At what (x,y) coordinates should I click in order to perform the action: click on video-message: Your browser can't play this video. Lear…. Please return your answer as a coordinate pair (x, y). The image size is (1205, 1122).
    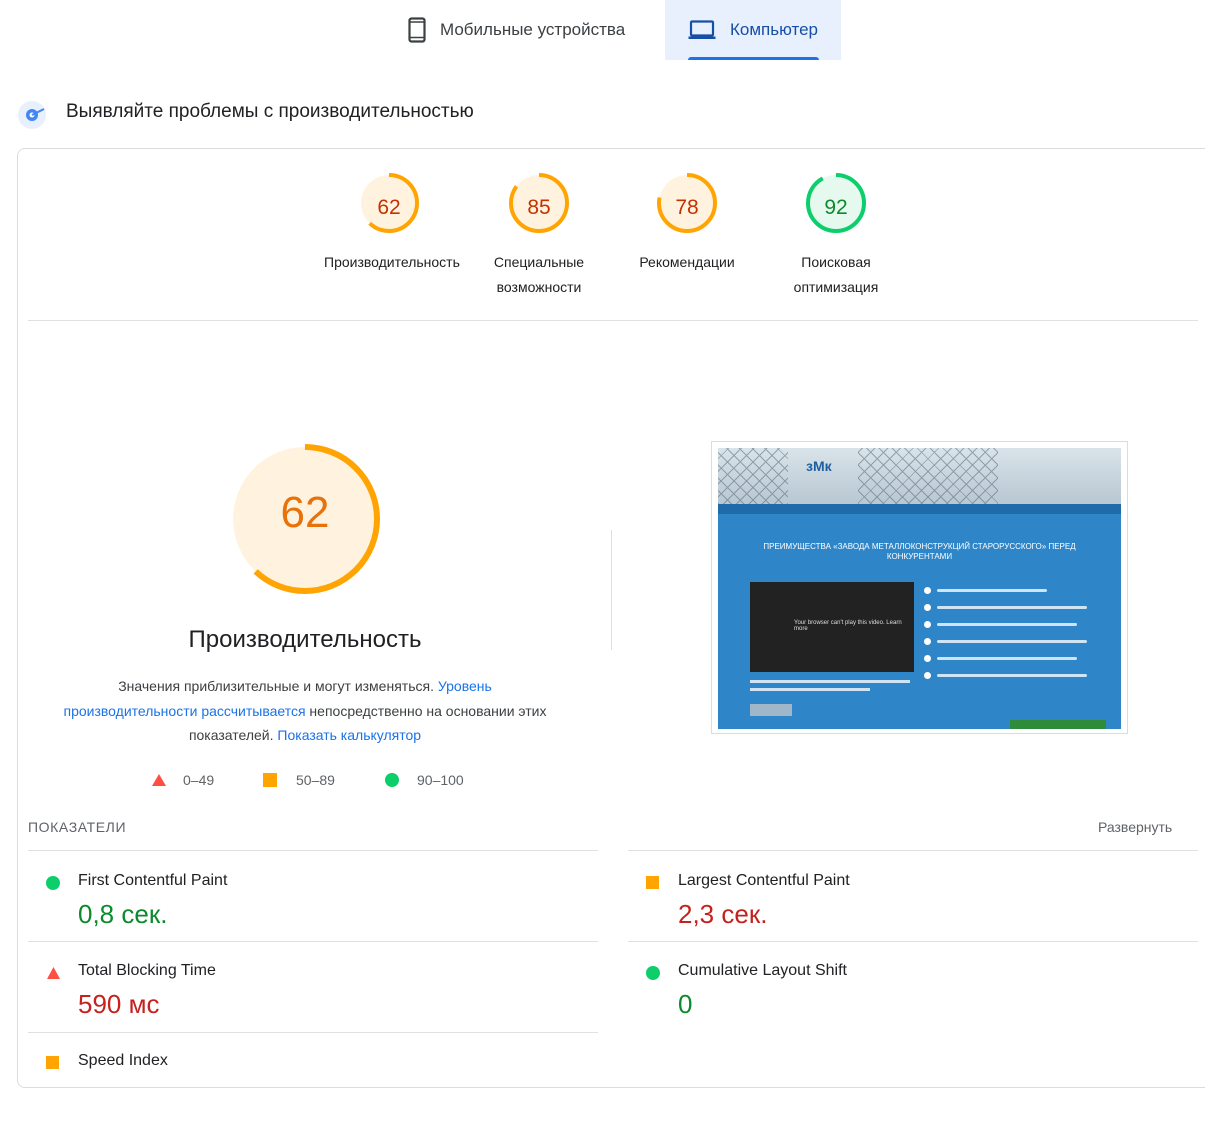
    Looking at the image, I should click on (848, 626).